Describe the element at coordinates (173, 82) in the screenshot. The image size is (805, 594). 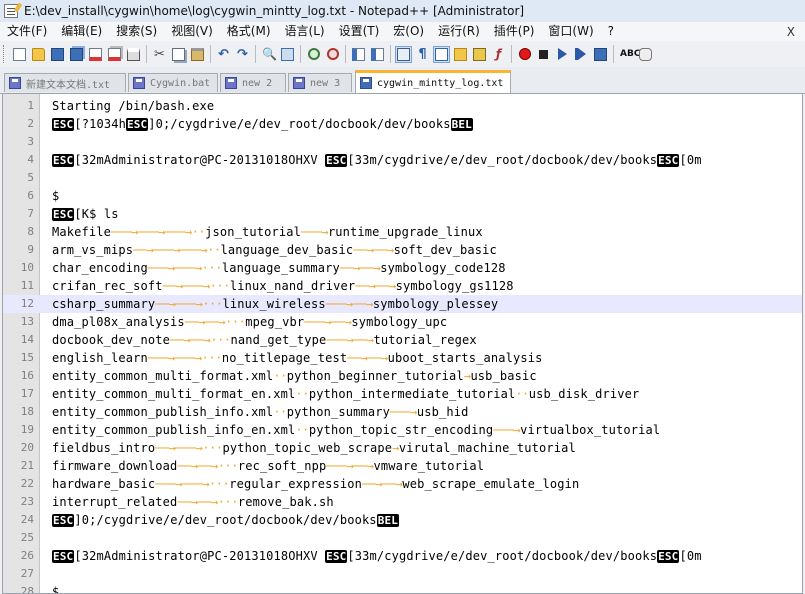
I see `tab-cygwin-bat: Cygwin.bat` at that location.